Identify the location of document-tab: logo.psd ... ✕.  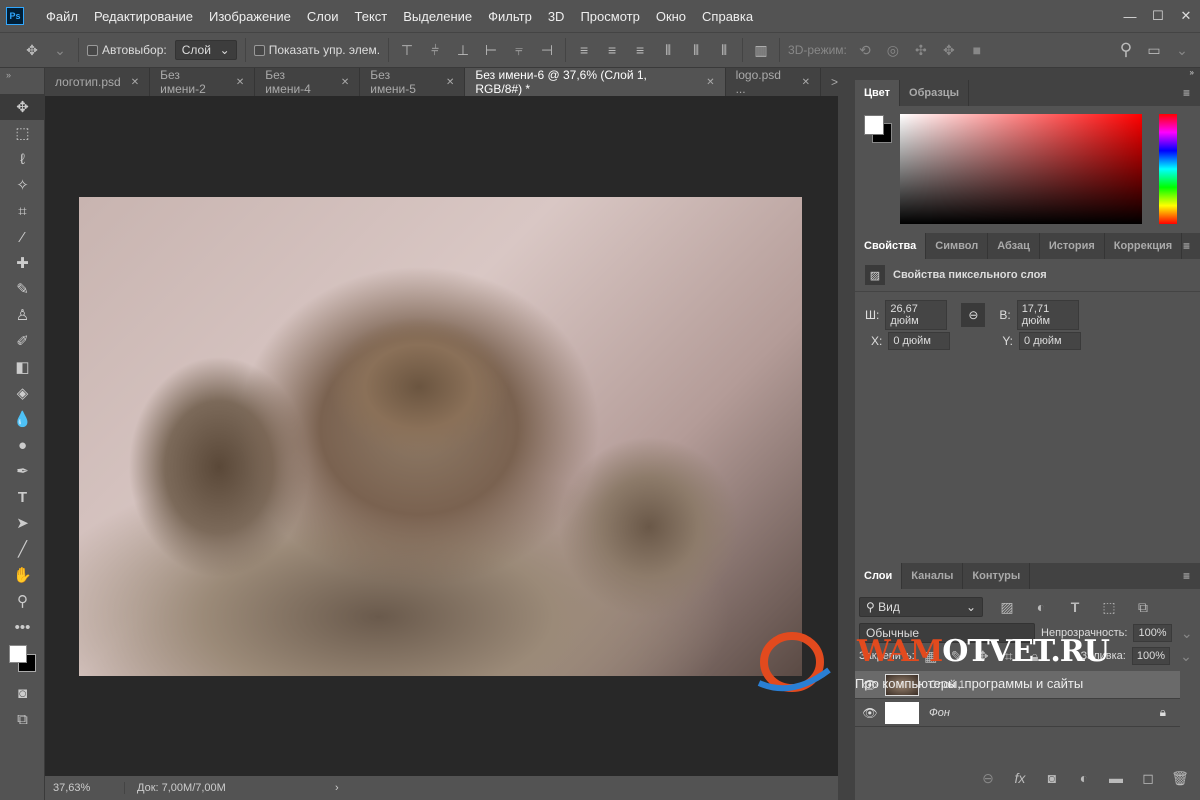
(773, 82).